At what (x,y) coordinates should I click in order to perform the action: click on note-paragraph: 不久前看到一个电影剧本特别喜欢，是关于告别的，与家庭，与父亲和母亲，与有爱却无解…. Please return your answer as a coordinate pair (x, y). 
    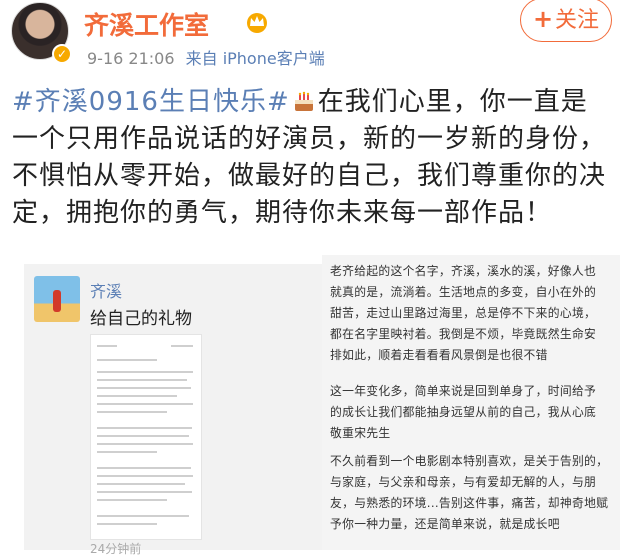
    Looking at the image, I should click on (469, 492).